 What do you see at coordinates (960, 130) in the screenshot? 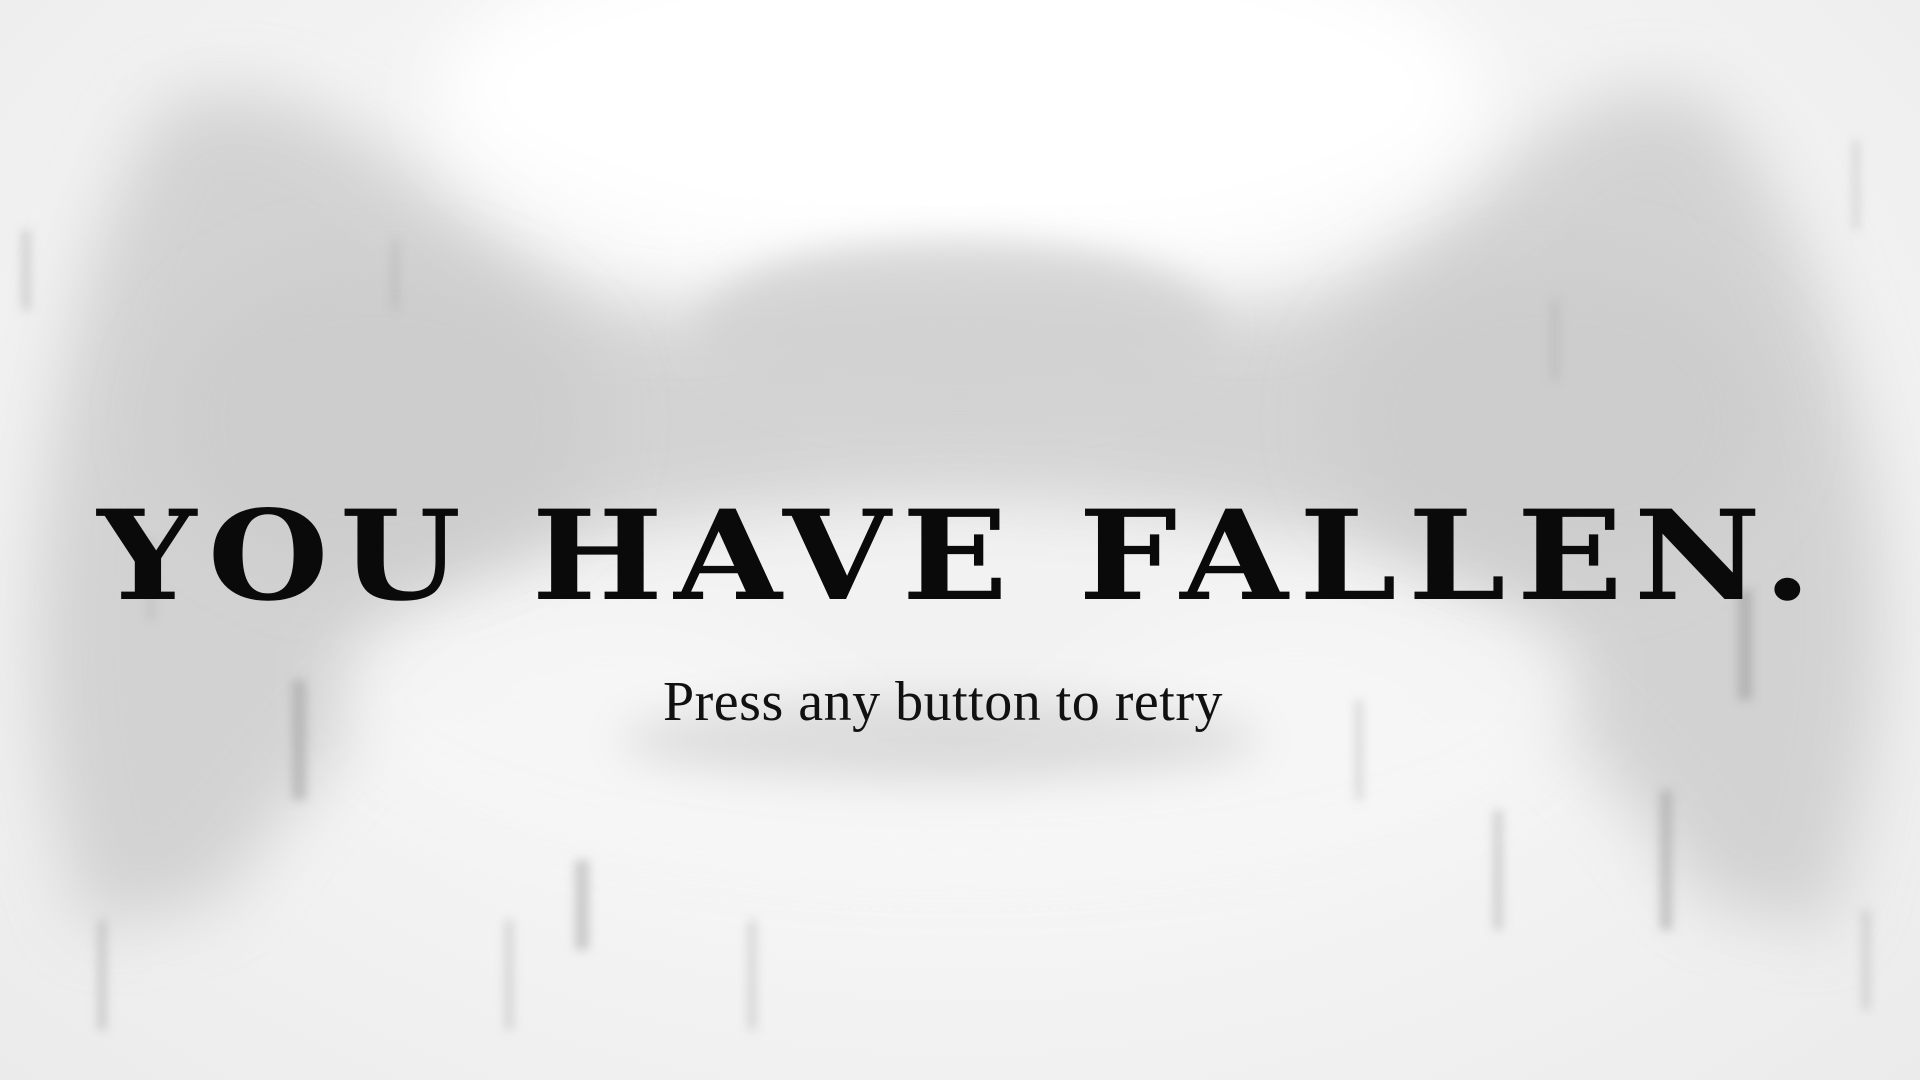
I see `top-glow` at bounding box center [960, 130].